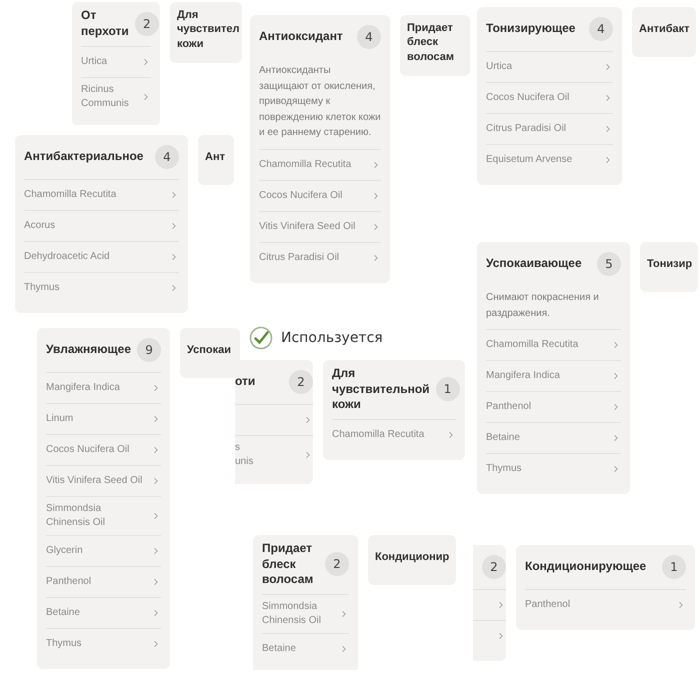  Describe the element at coordinates (412, 557) in the screenshot. I see `category-title: Кондиционир` at that location.